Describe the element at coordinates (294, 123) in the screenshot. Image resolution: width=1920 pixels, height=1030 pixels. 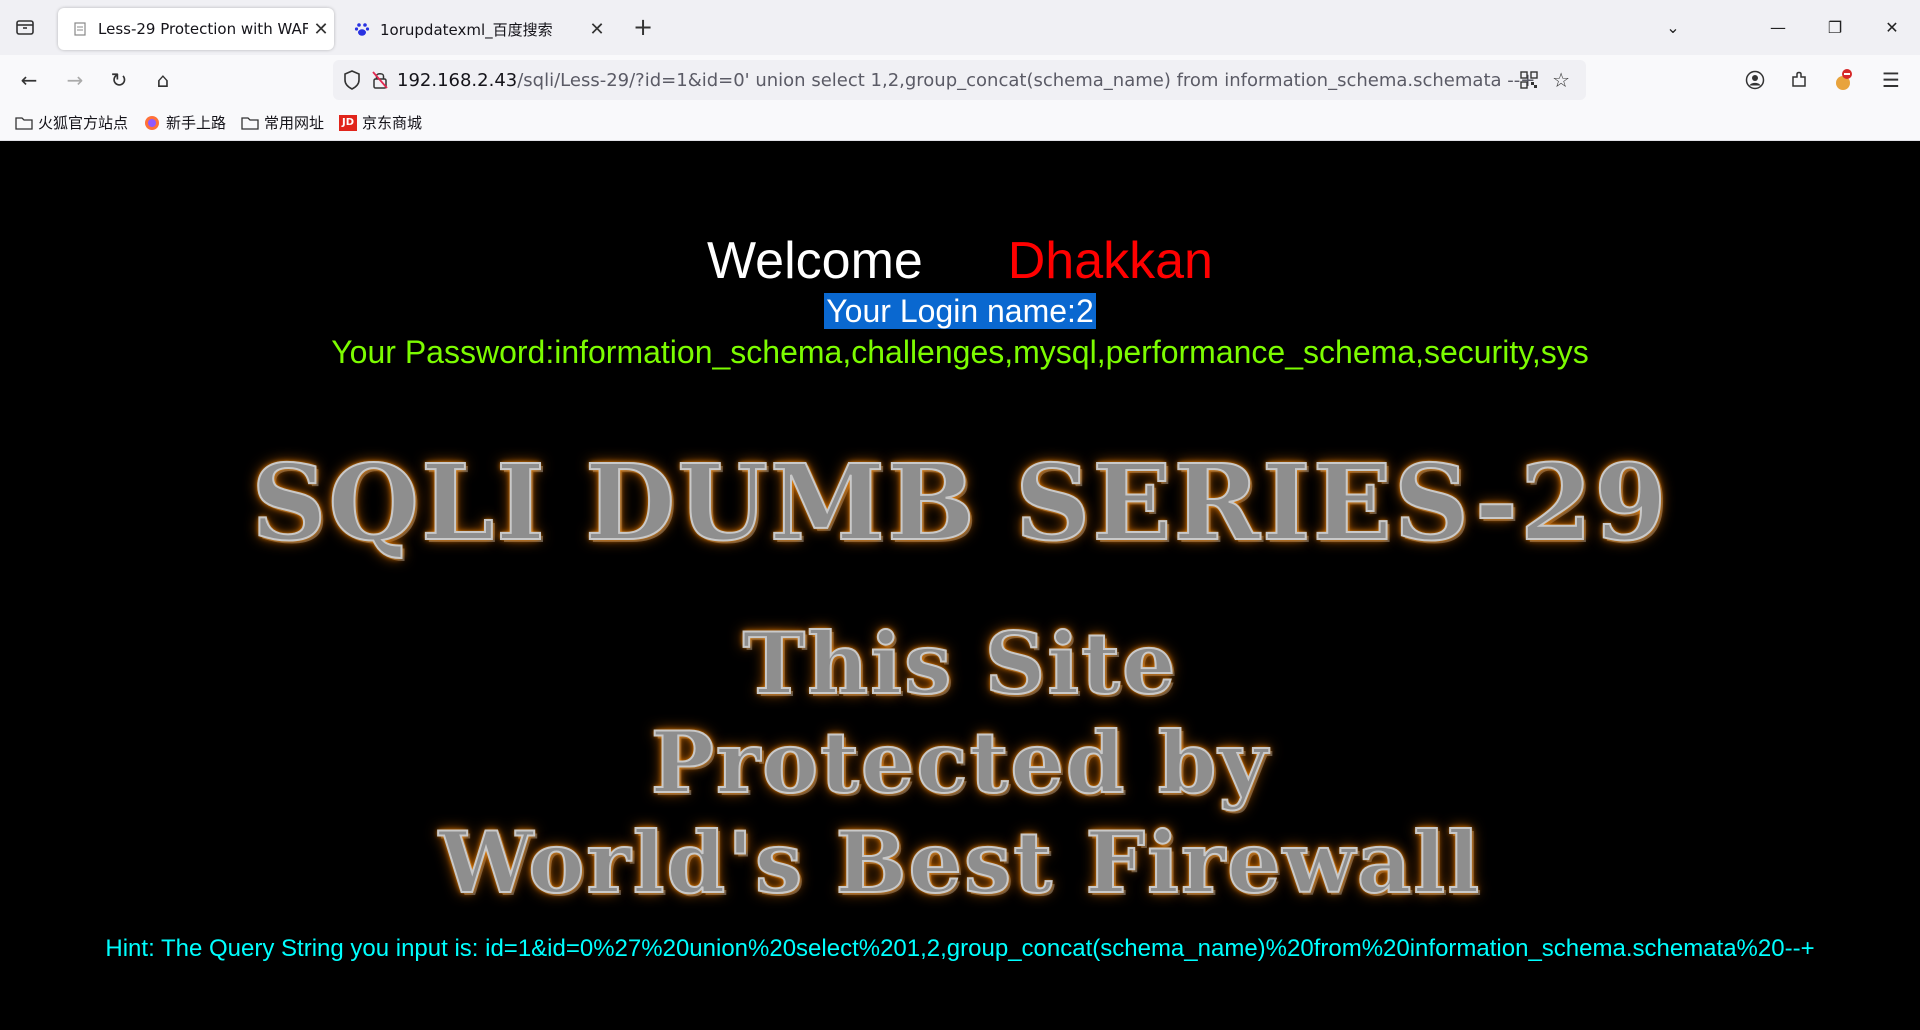
I see `bookmark-label: 常用网址` at that location.